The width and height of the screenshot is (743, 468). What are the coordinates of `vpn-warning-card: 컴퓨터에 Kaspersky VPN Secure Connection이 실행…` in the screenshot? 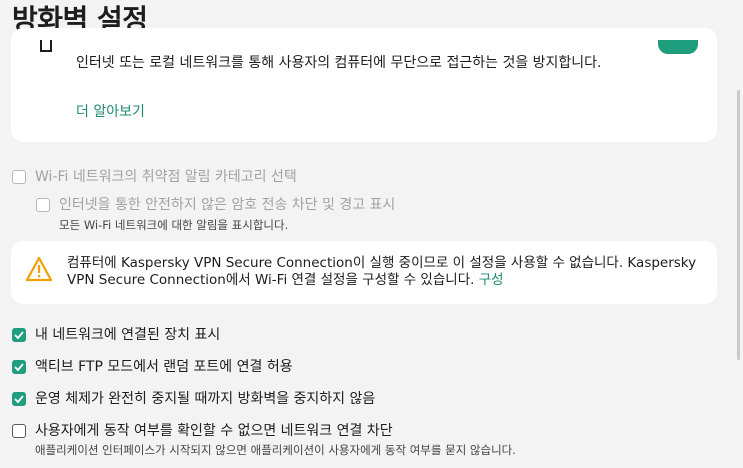 It's located at (364, 272).